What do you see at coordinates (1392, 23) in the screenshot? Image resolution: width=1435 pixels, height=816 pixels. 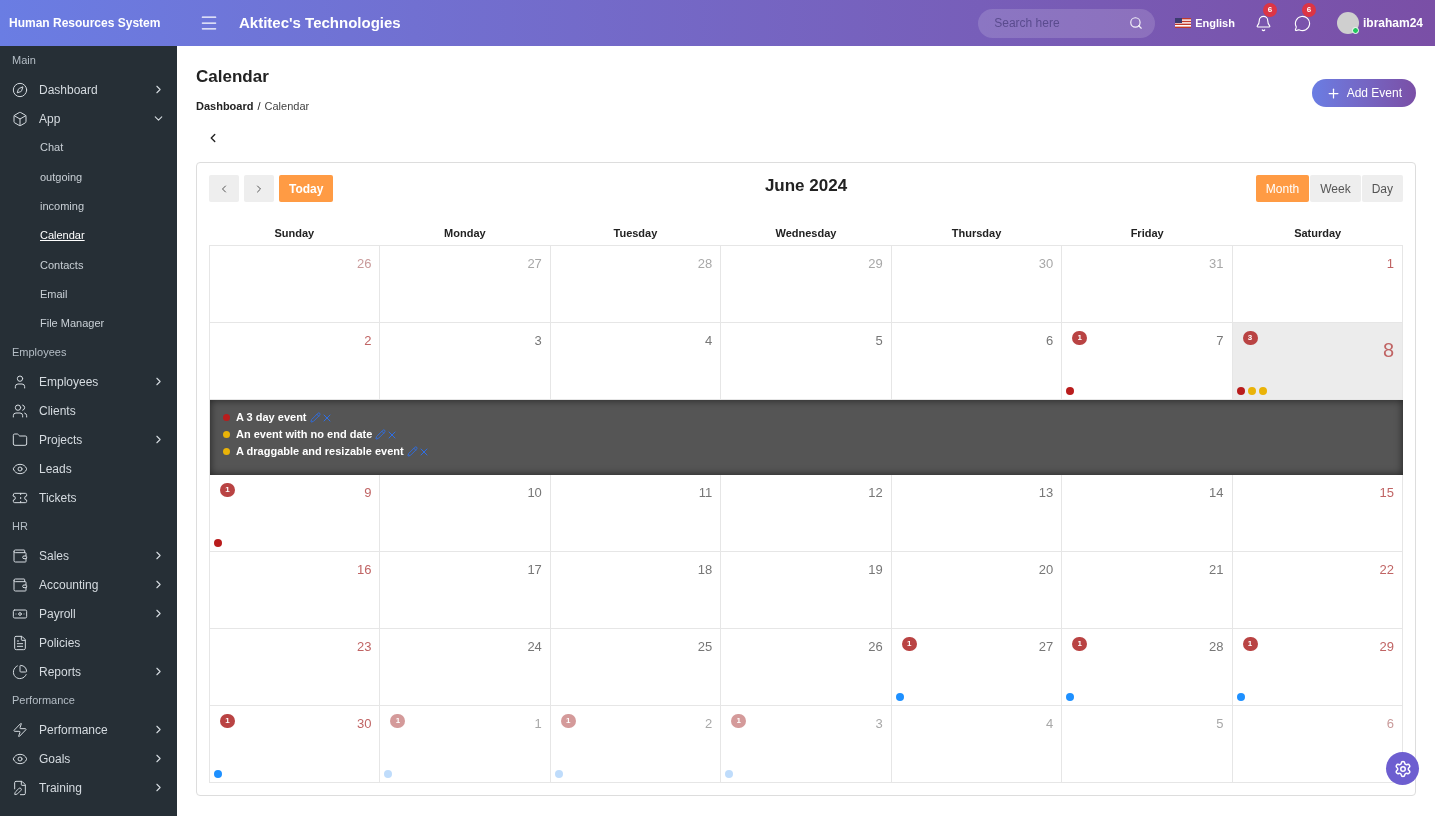 I see `user-name: ibraham24` at bounding box center [1392, 23].